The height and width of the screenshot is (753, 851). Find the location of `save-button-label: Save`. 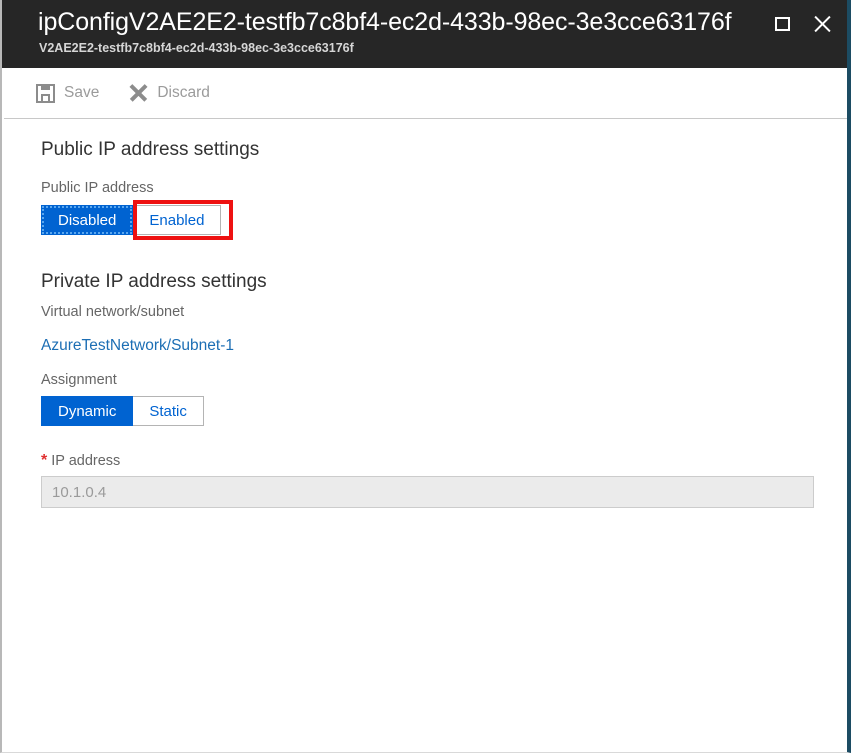

save-button-label: Save is located at coordinates (82, 92).